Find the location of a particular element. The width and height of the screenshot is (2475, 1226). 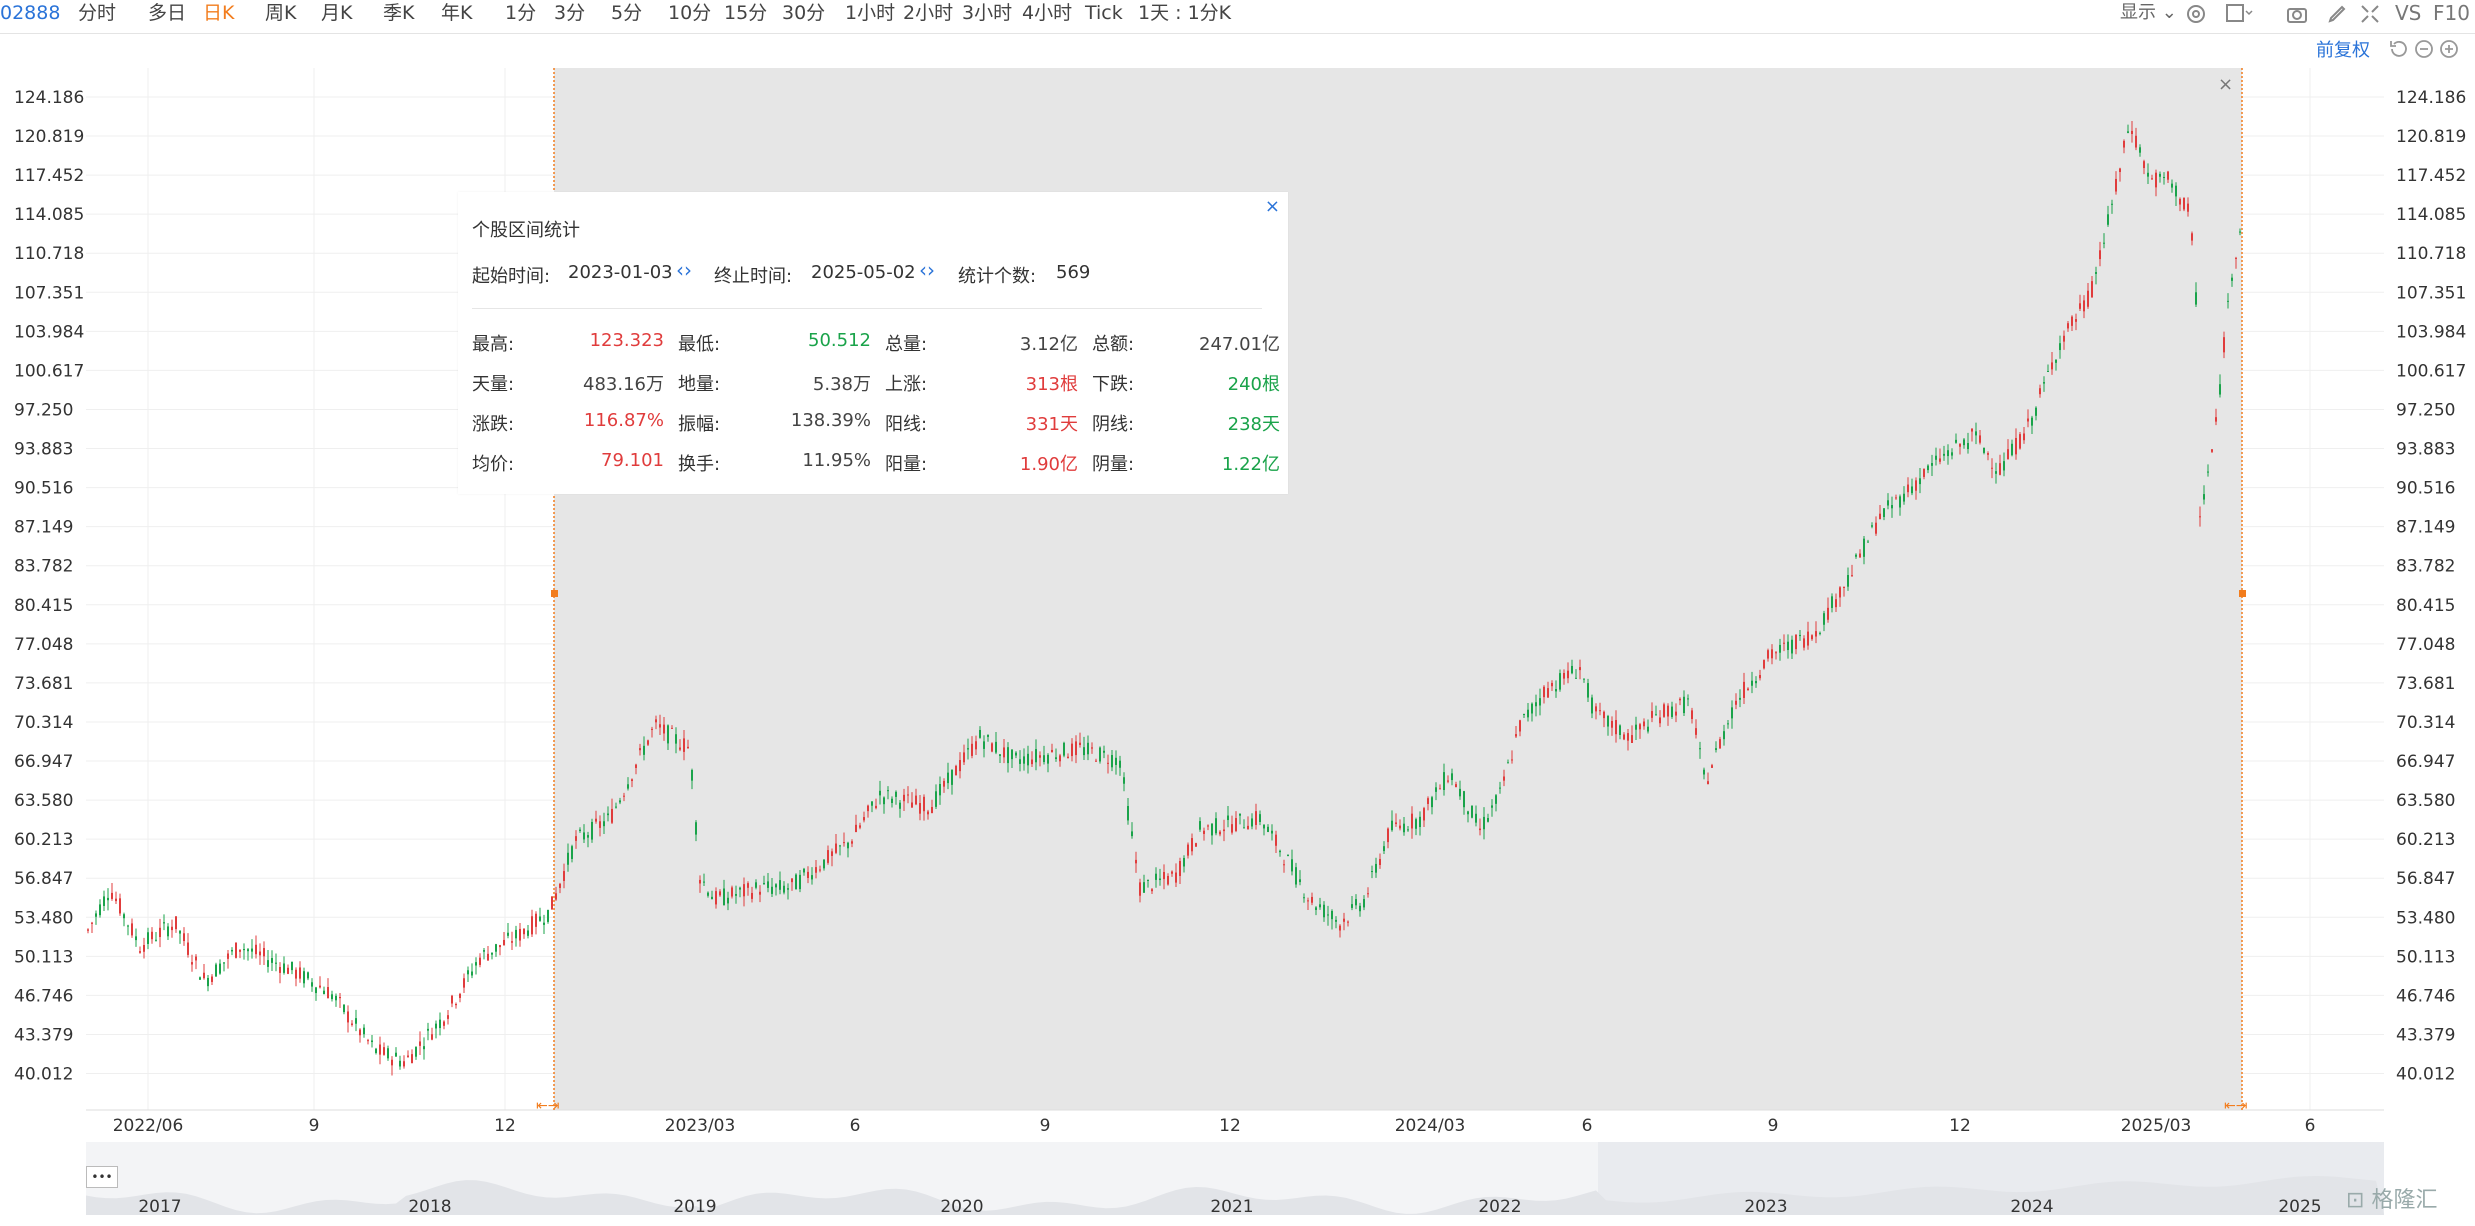

start-step-icon: ‹› is located at coordinates (684, 270).